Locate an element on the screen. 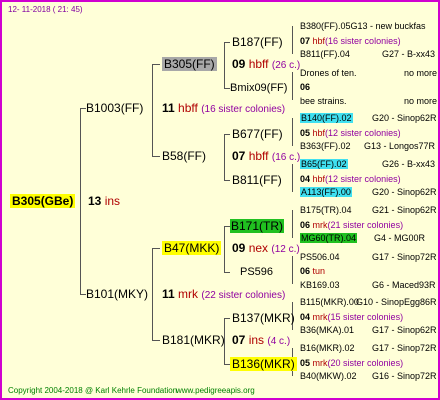  leaf-top: B175(TR).04 is located at coordinates (326, 210).